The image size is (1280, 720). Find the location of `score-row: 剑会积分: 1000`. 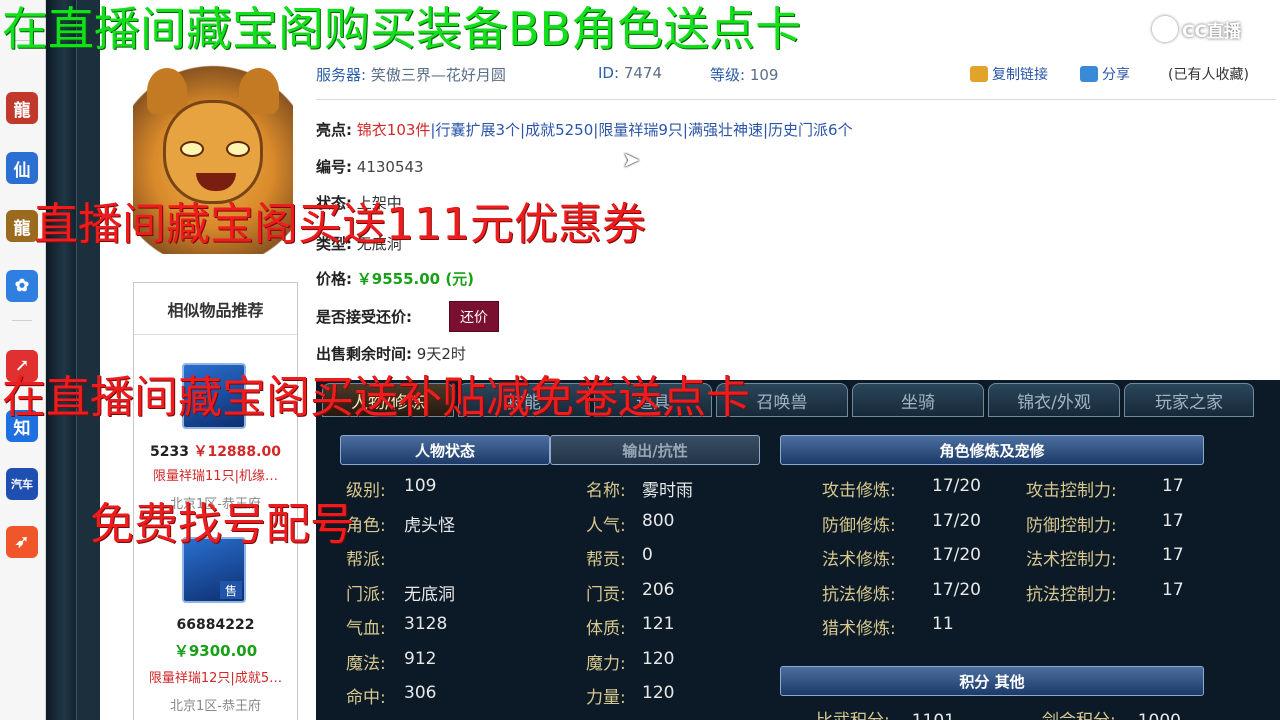

score-row: 剑会积分: 1000 is located at coordinates (1111, 713).